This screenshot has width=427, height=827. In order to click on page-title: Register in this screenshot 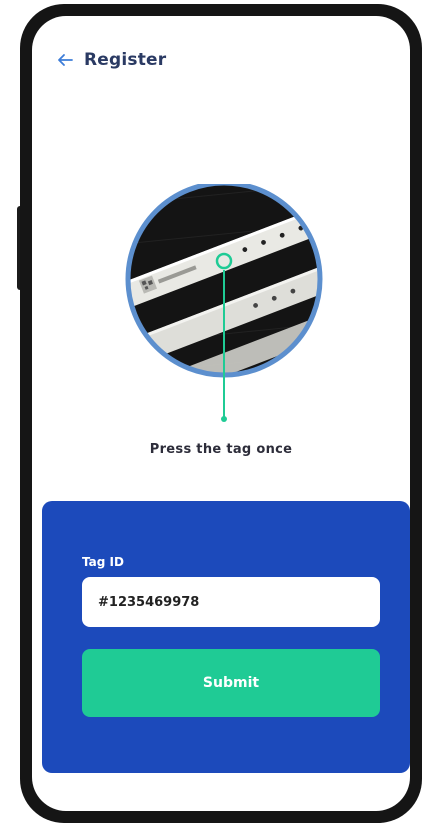, I will do `click(125, 60)`.